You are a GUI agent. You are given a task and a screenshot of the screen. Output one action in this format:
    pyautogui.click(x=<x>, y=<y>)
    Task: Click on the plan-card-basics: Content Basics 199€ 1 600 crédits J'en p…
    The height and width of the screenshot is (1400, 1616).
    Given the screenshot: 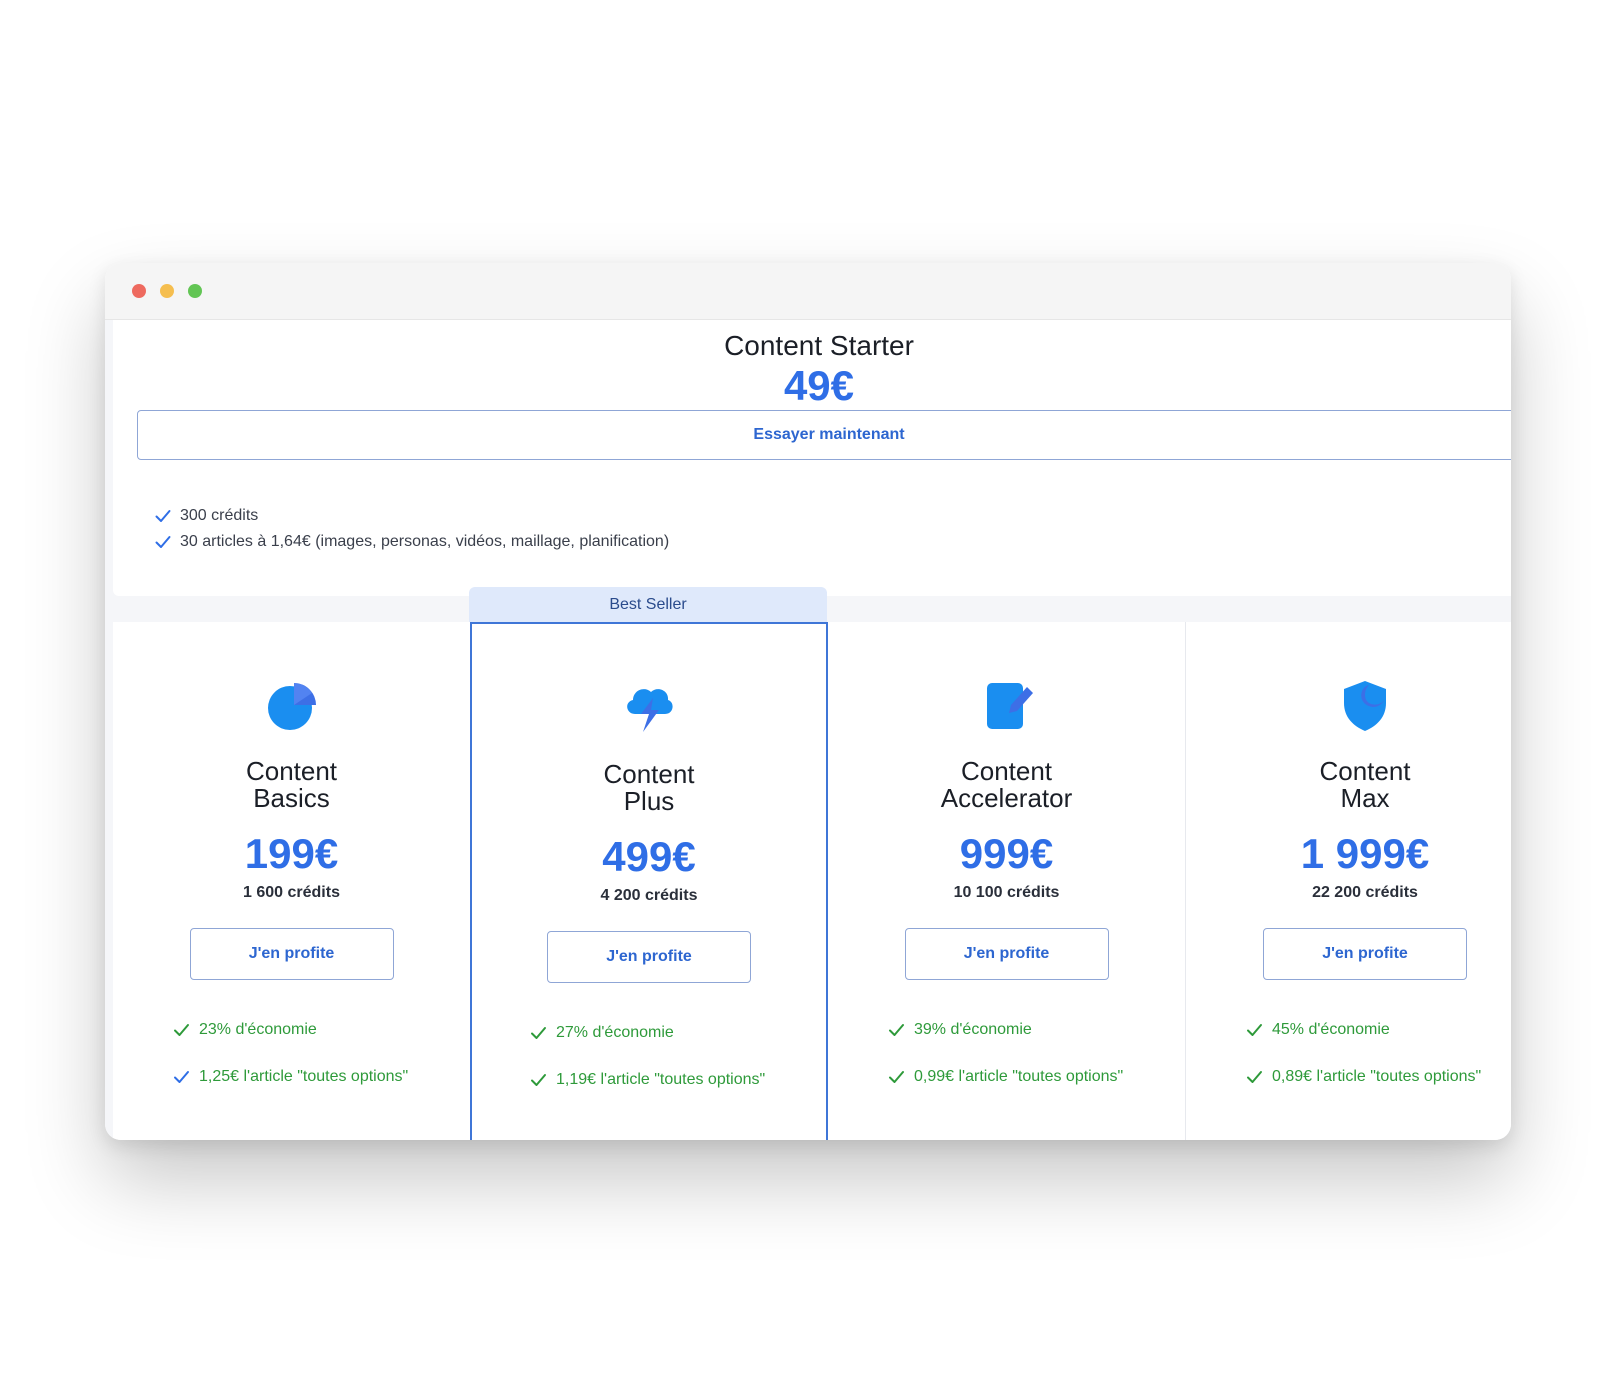 What is the action you would take?
    pyautogui.click(x=291, y=881)
    